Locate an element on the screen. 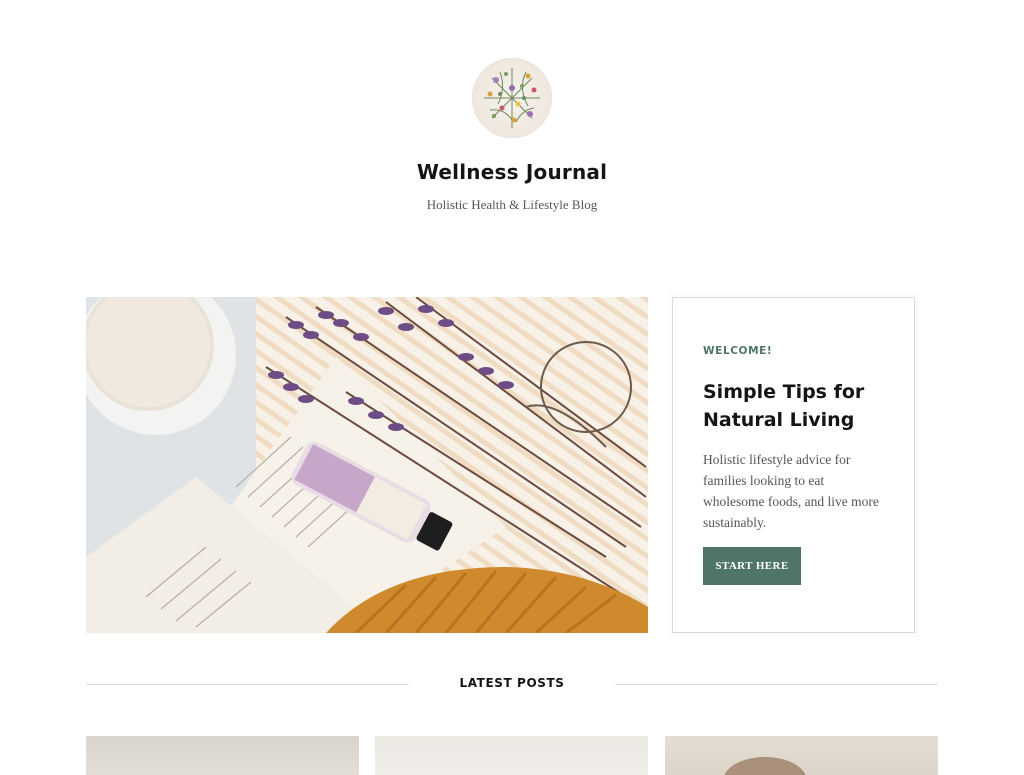 The height and width of the screenshot is (775, 1024). botanical-wreath-icon is located at coordinates (512, 98).